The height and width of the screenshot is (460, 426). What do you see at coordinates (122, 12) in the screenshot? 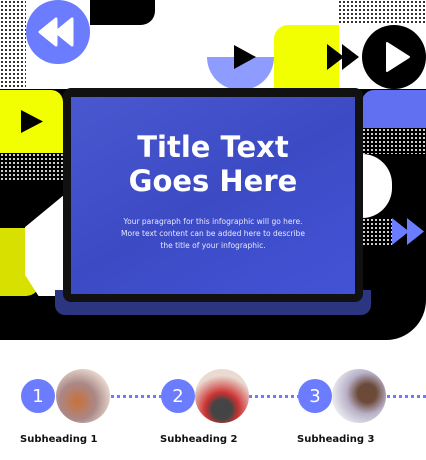
I see `black-block` at bounding box center [122, 12].